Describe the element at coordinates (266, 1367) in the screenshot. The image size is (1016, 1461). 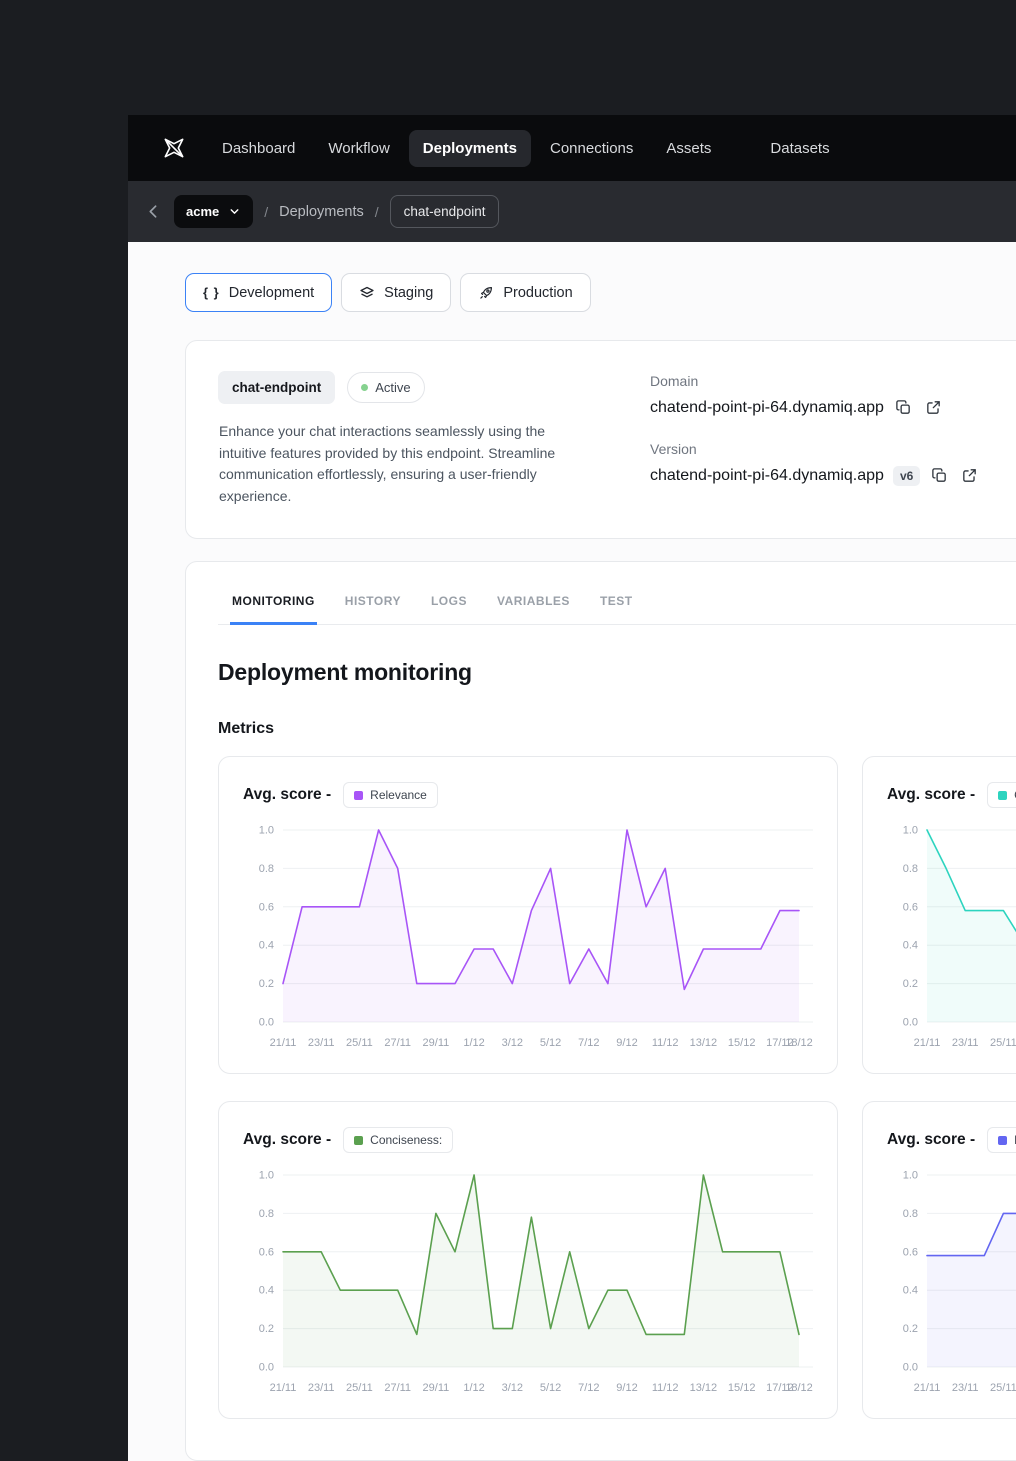
I see `svg-text: 0.0` at that location.